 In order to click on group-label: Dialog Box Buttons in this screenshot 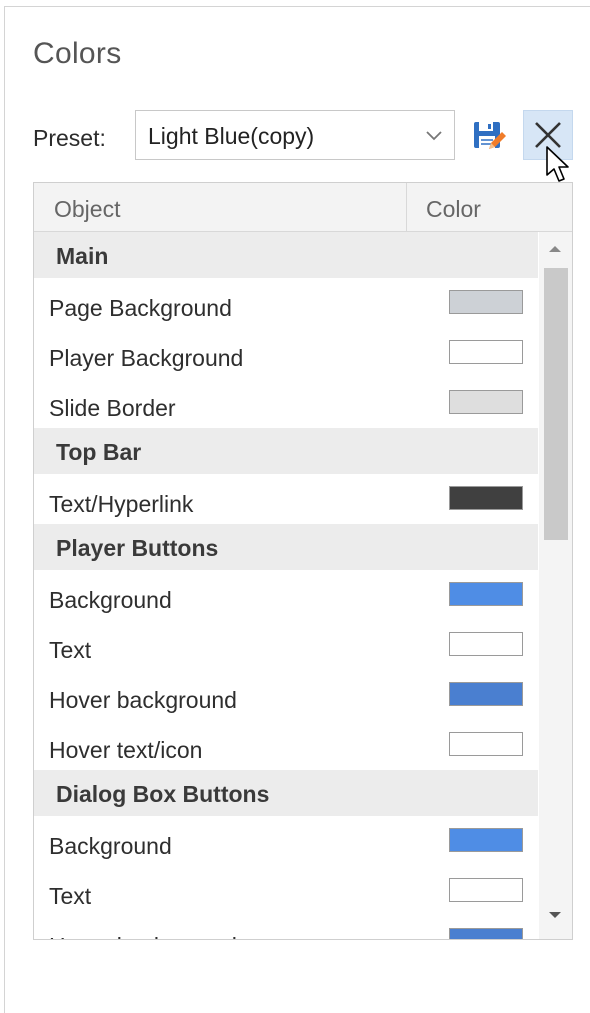, I will do `click(163, 794)`.